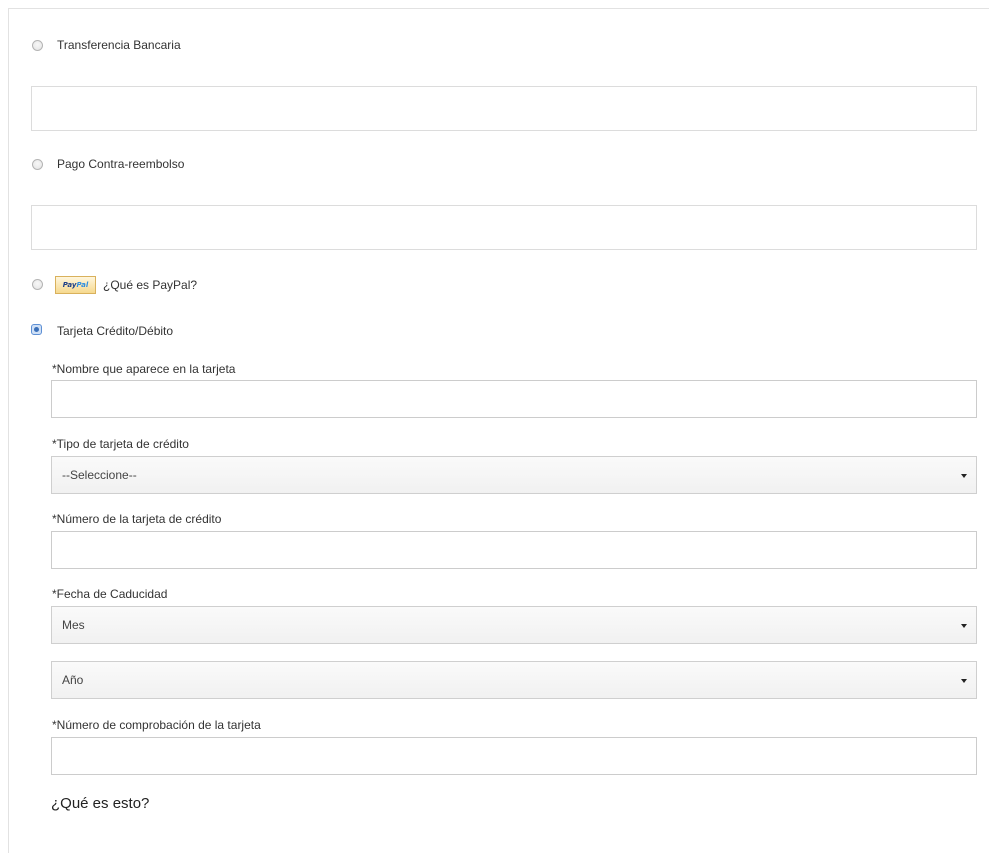 The image size is (989, 853). Describe the element at coordinates (37, 45) in the screenshot. I see `radio-bank-transfer` at that location.